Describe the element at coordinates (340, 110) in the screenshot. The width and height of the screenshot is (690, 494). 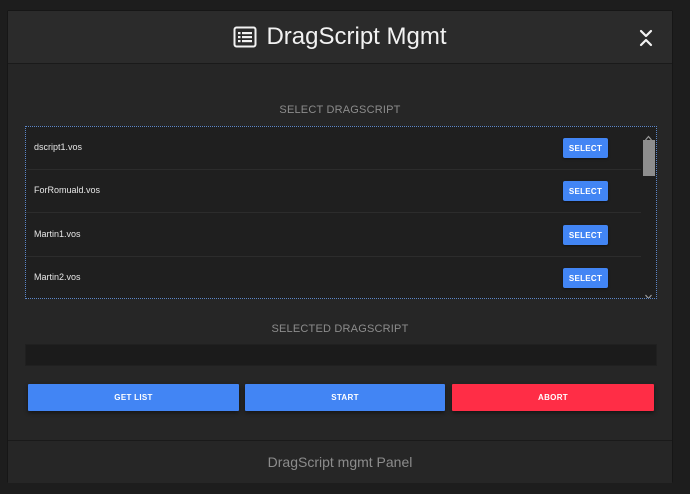
I see `select-dragscript-label: SELECT DRAGSCRIPT` at that location.